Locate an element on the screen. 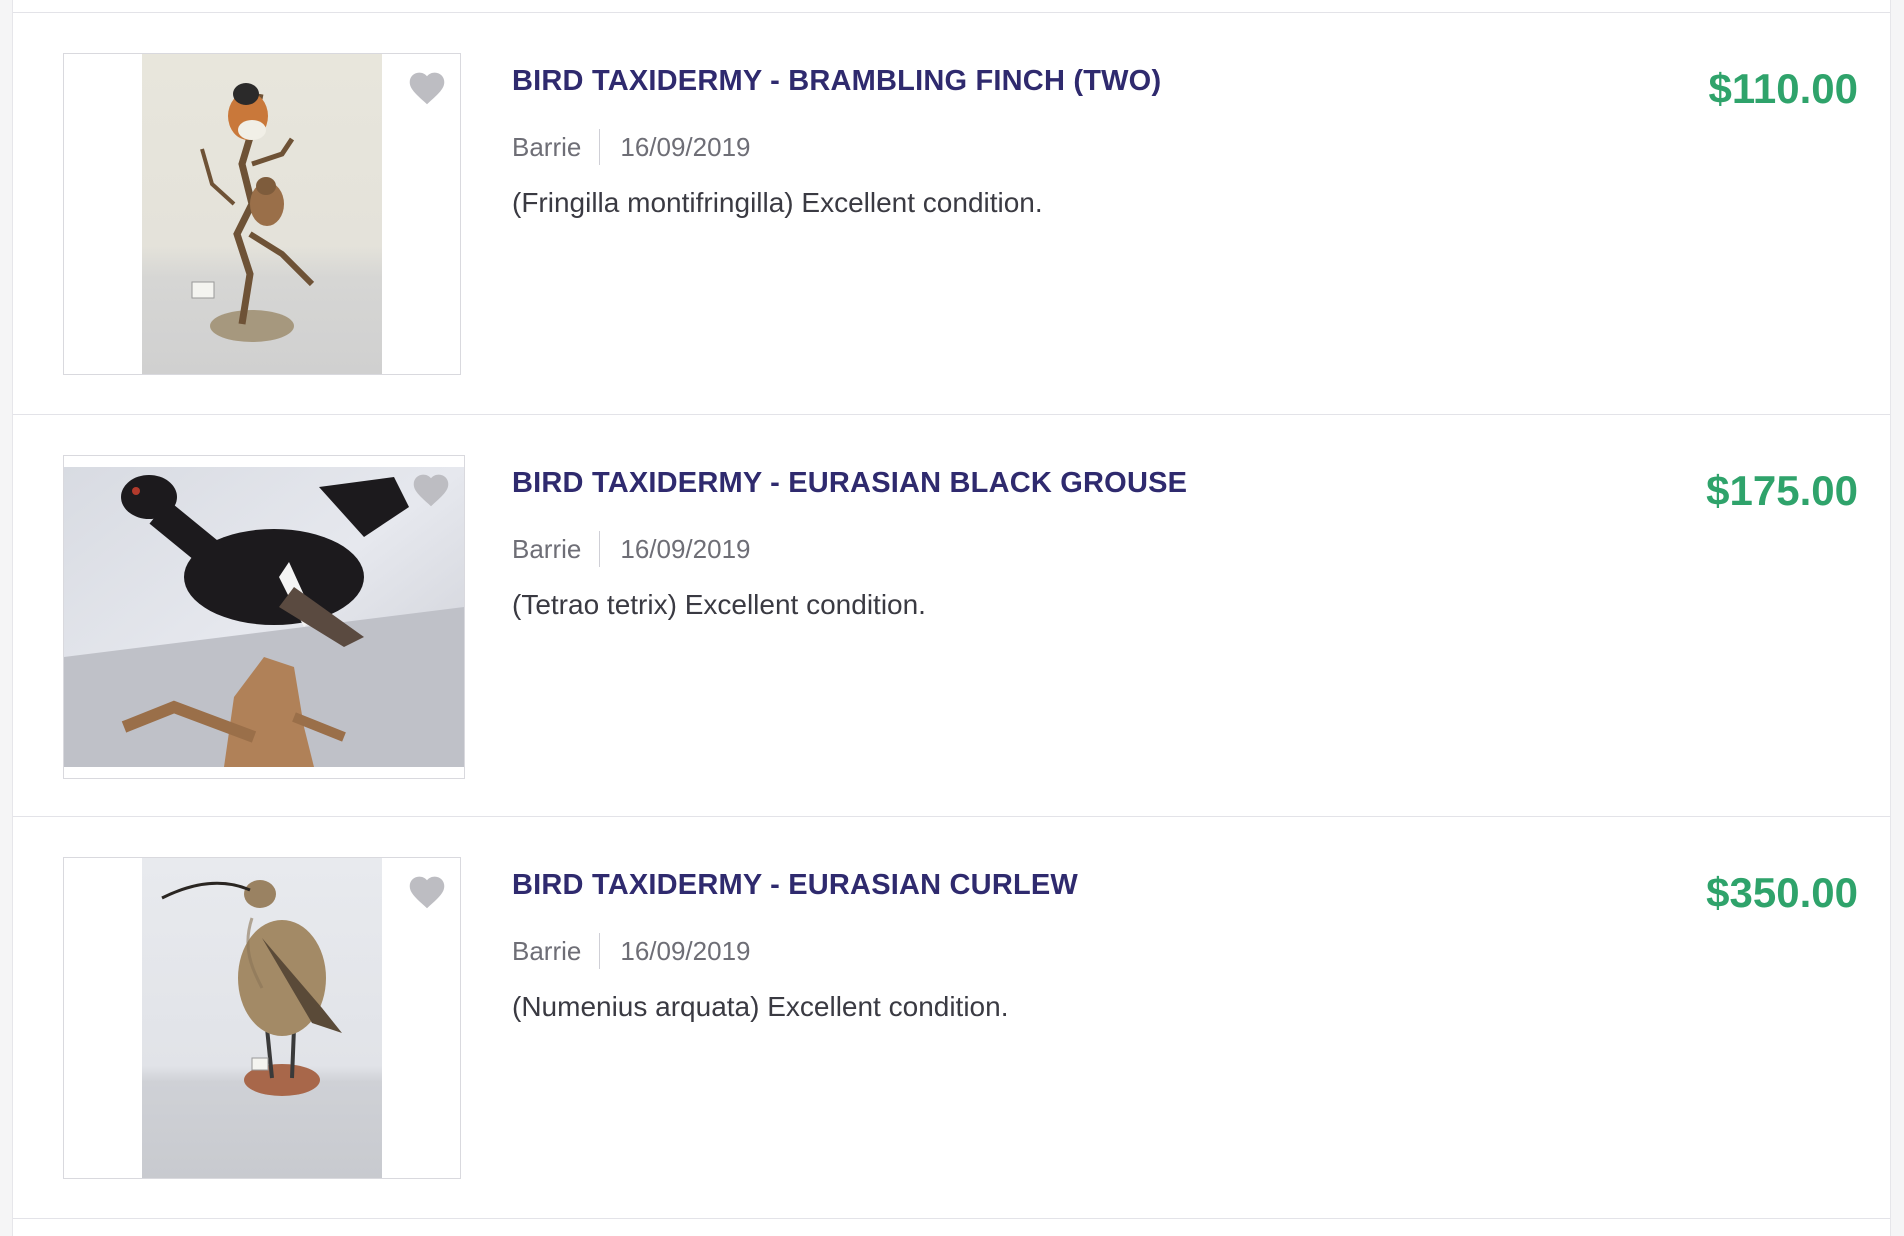  listing-price: $110.00 is located at coordinates (1783, 88).